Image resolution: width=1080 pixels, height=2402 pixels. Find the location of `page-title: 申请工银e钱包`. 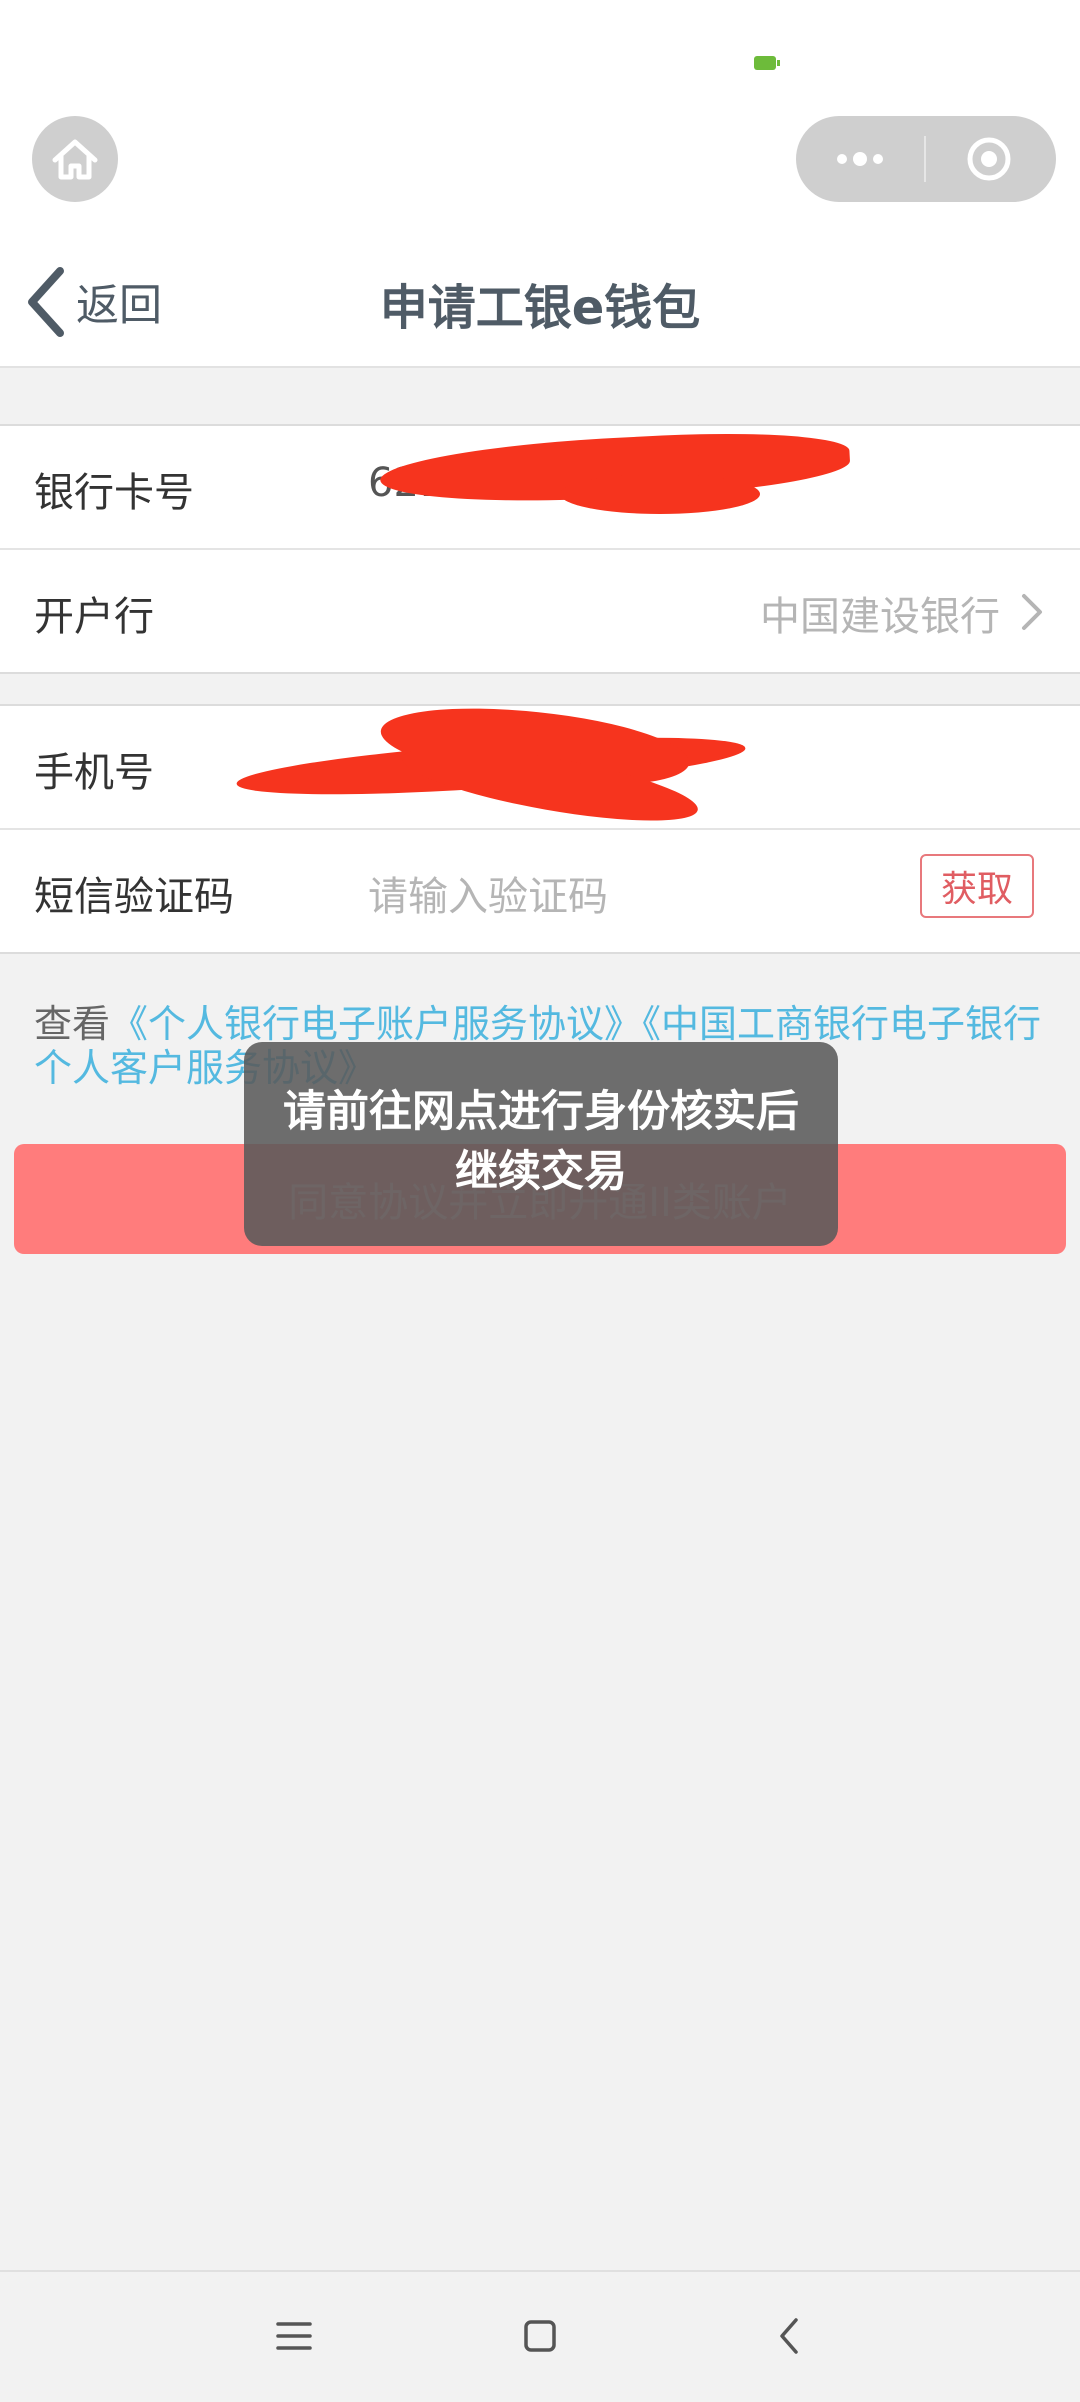

page-title: 申请工银e钱包 is located at coordinates (540, 308).